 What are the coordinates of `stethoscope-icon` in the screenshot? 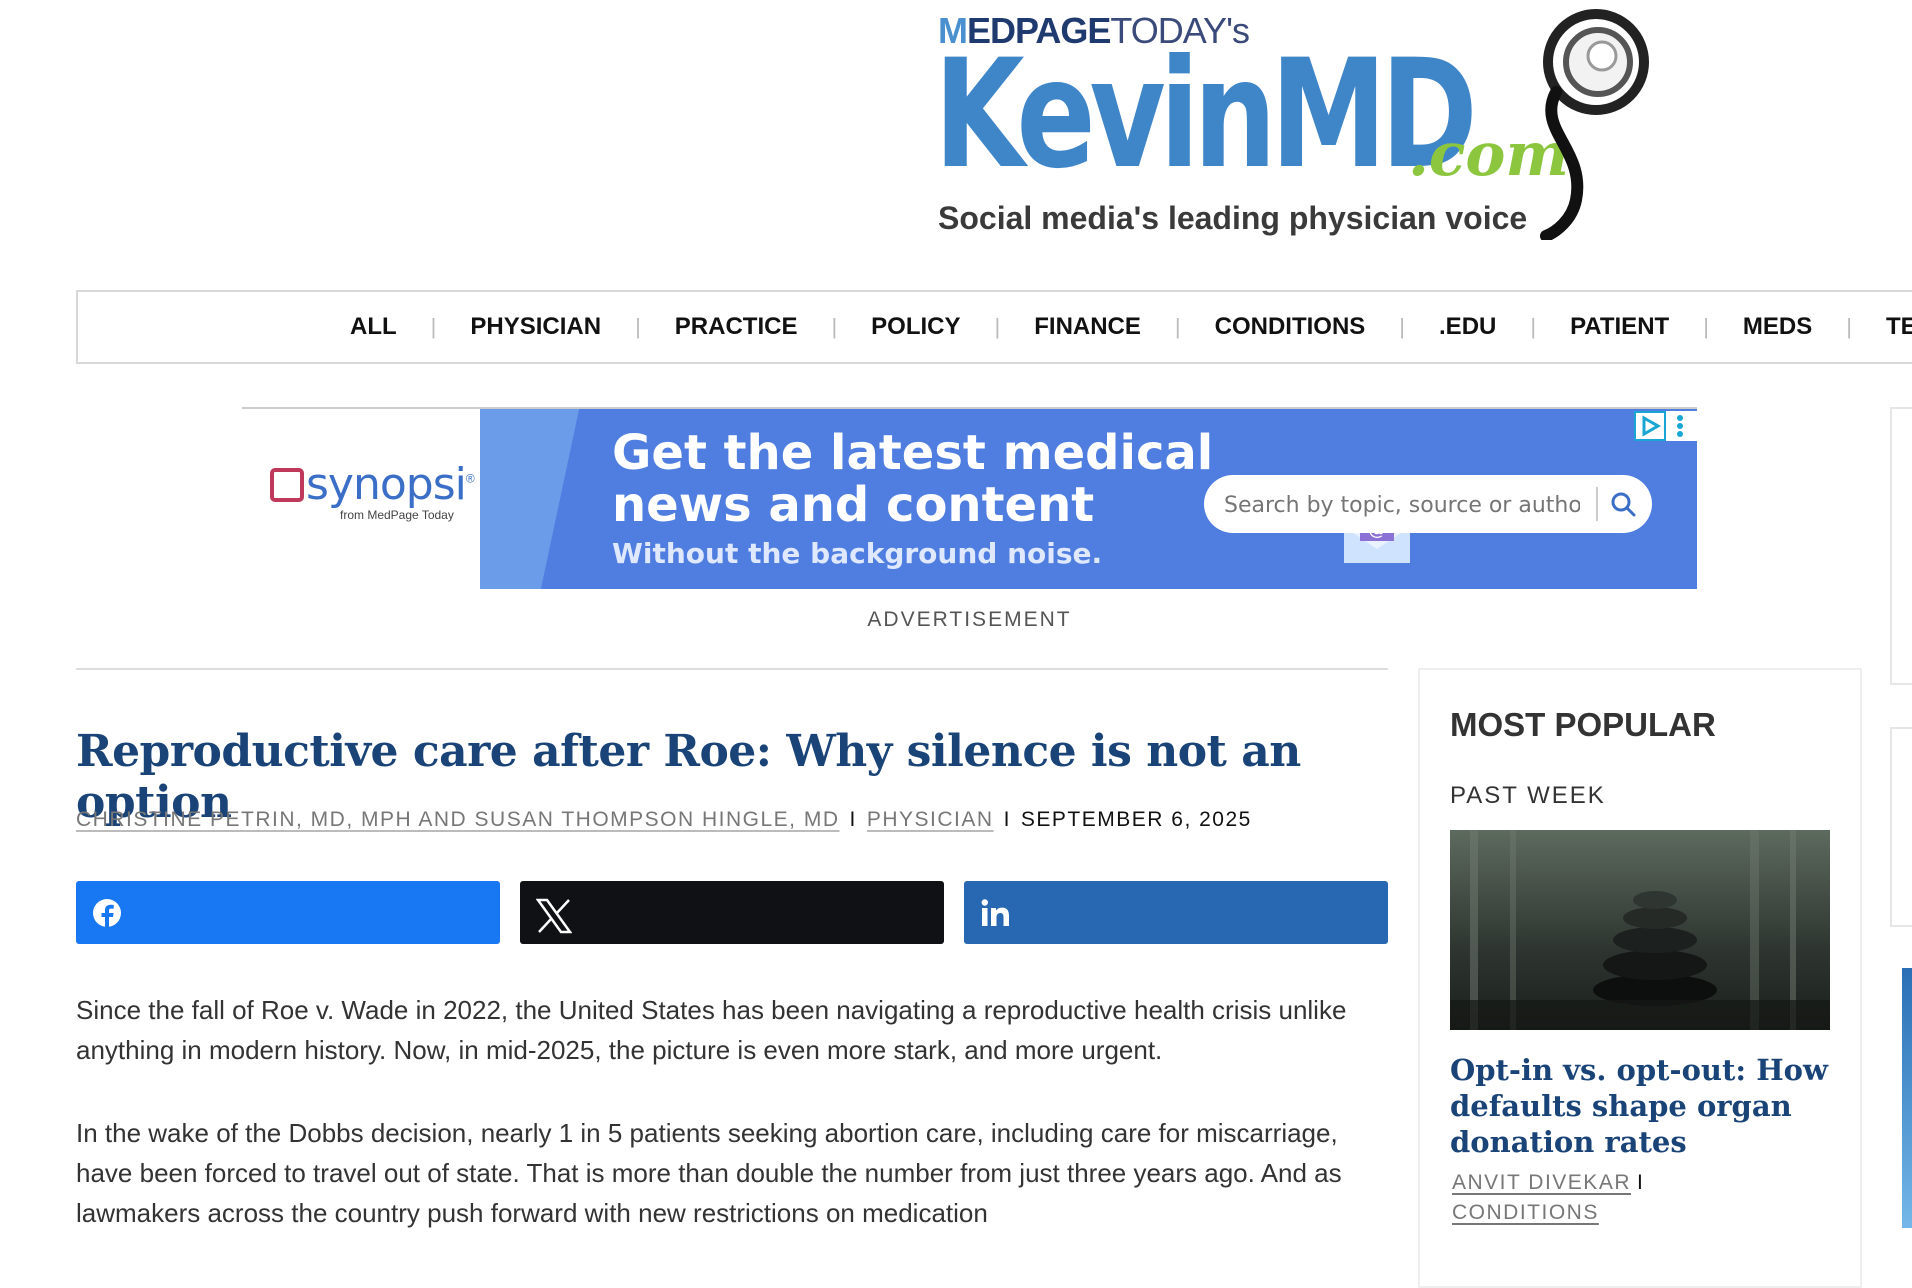 It's located at (1594, 124).